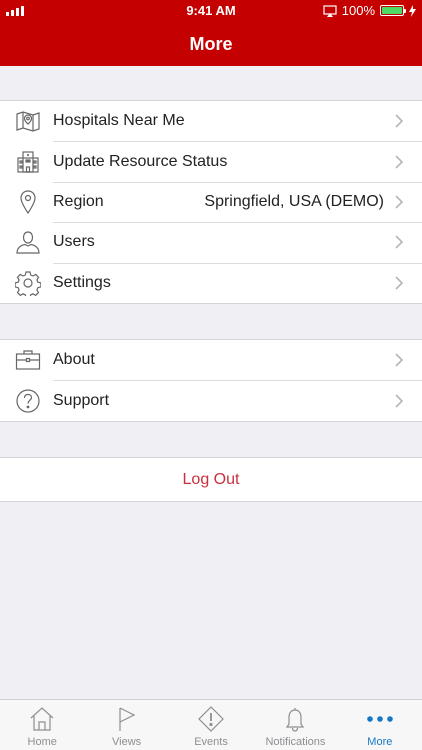 Image resolution: width=422 pixels, height=750 pixels. I want to click on menu-item-users: Users, so click(211, 242).